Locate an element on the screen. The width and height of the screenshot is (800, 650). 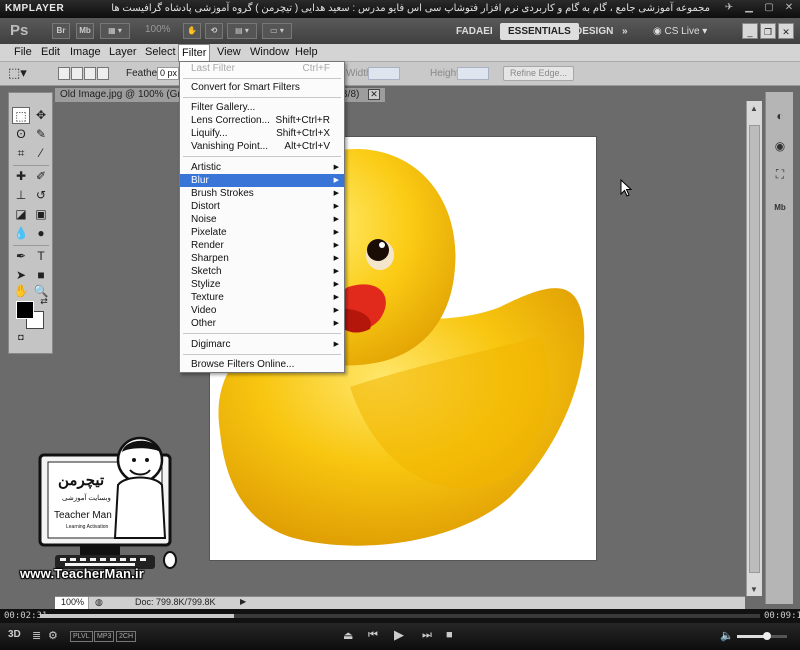
channels-badge: 2CH is located at coordinates (126, 636).